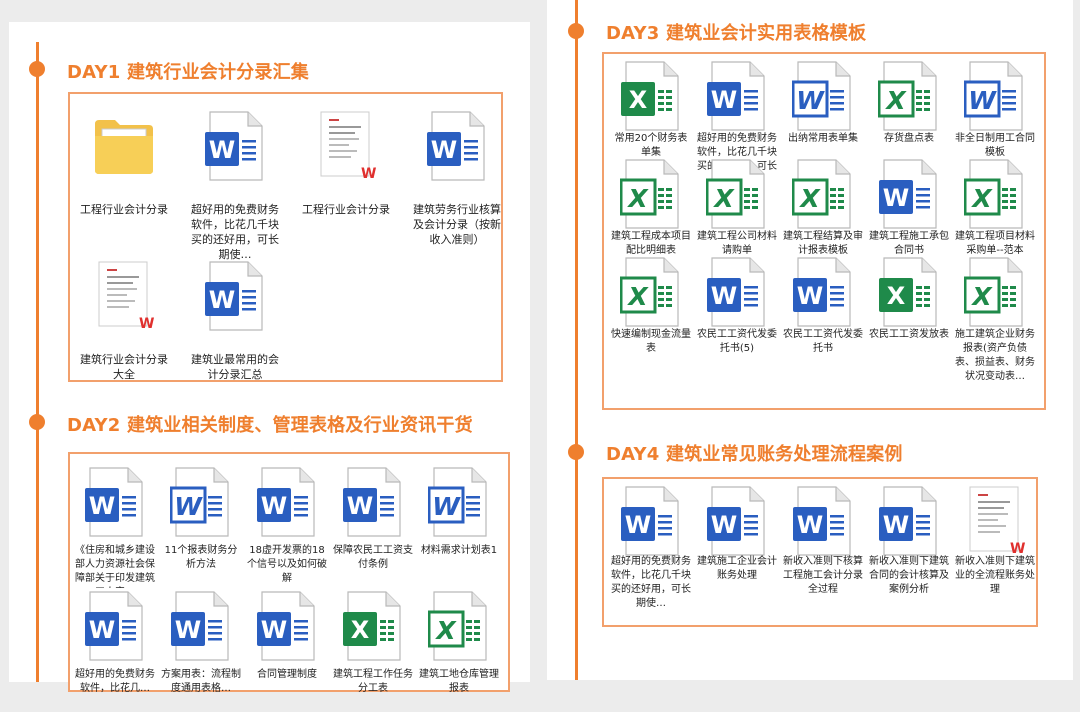 The height and width of the screenshot is (712, 1080). Describe the element at coordinates (235, 333) in the screenshot. I see `file-item: W 建筑业最常用的会计分录汇总` at that location.